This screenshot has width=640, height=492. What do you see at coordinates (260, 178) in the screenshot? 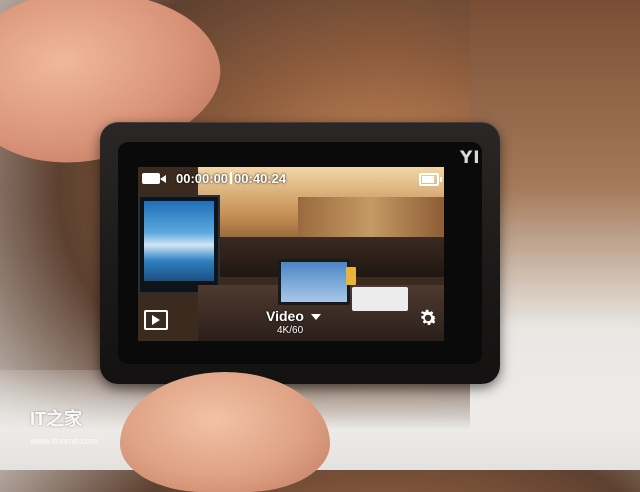
I see `remaining-time: 00:40:24` at bounding box center [260, 178].